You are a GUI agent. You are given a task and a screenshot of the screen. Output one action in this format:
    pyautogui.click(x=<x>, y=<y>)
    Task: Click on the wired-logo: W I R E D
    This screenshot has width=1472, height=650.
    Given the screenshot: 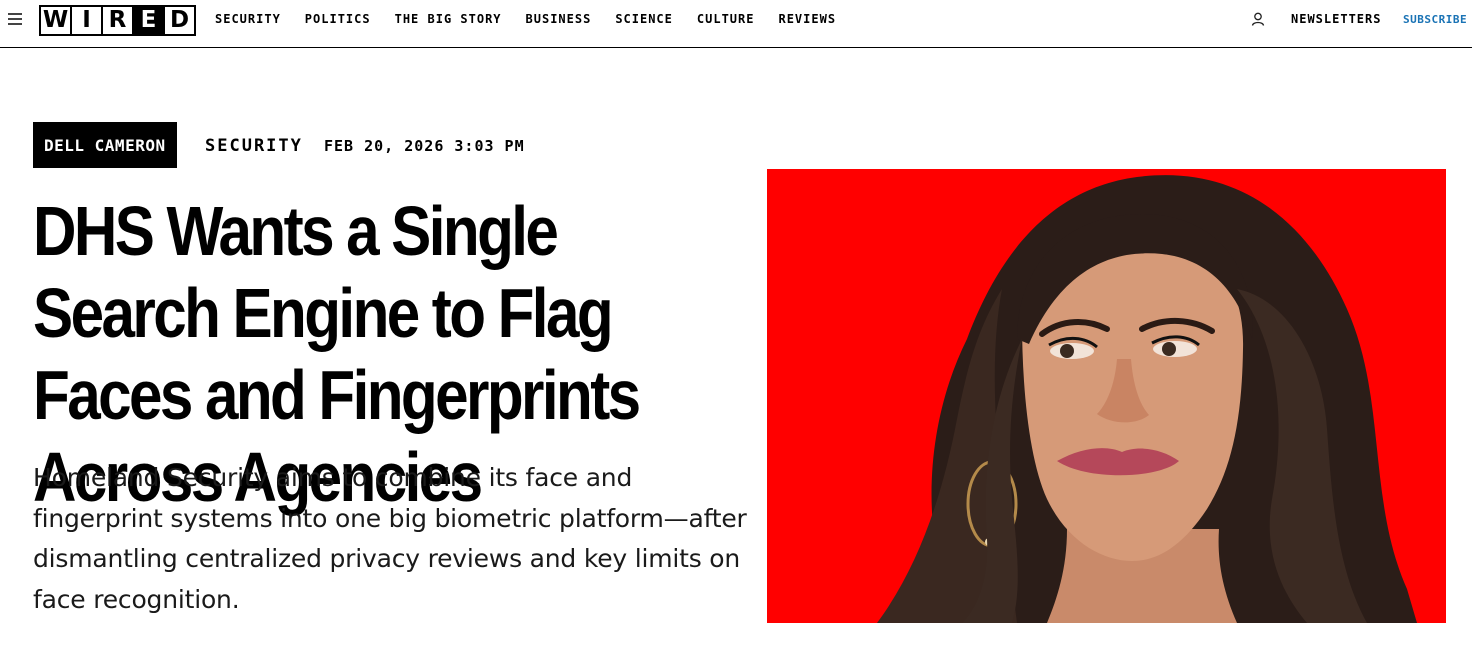 What is the action you would take?
    pyautogui.click(x=117, y=20)
    